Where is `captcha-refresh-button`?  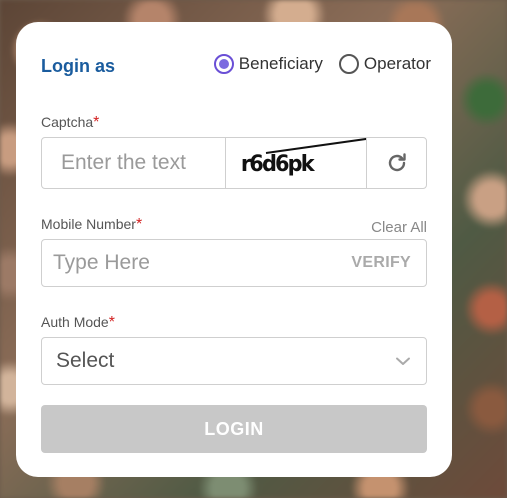 captcha-refresh-button is located at coordinates (396, 163).